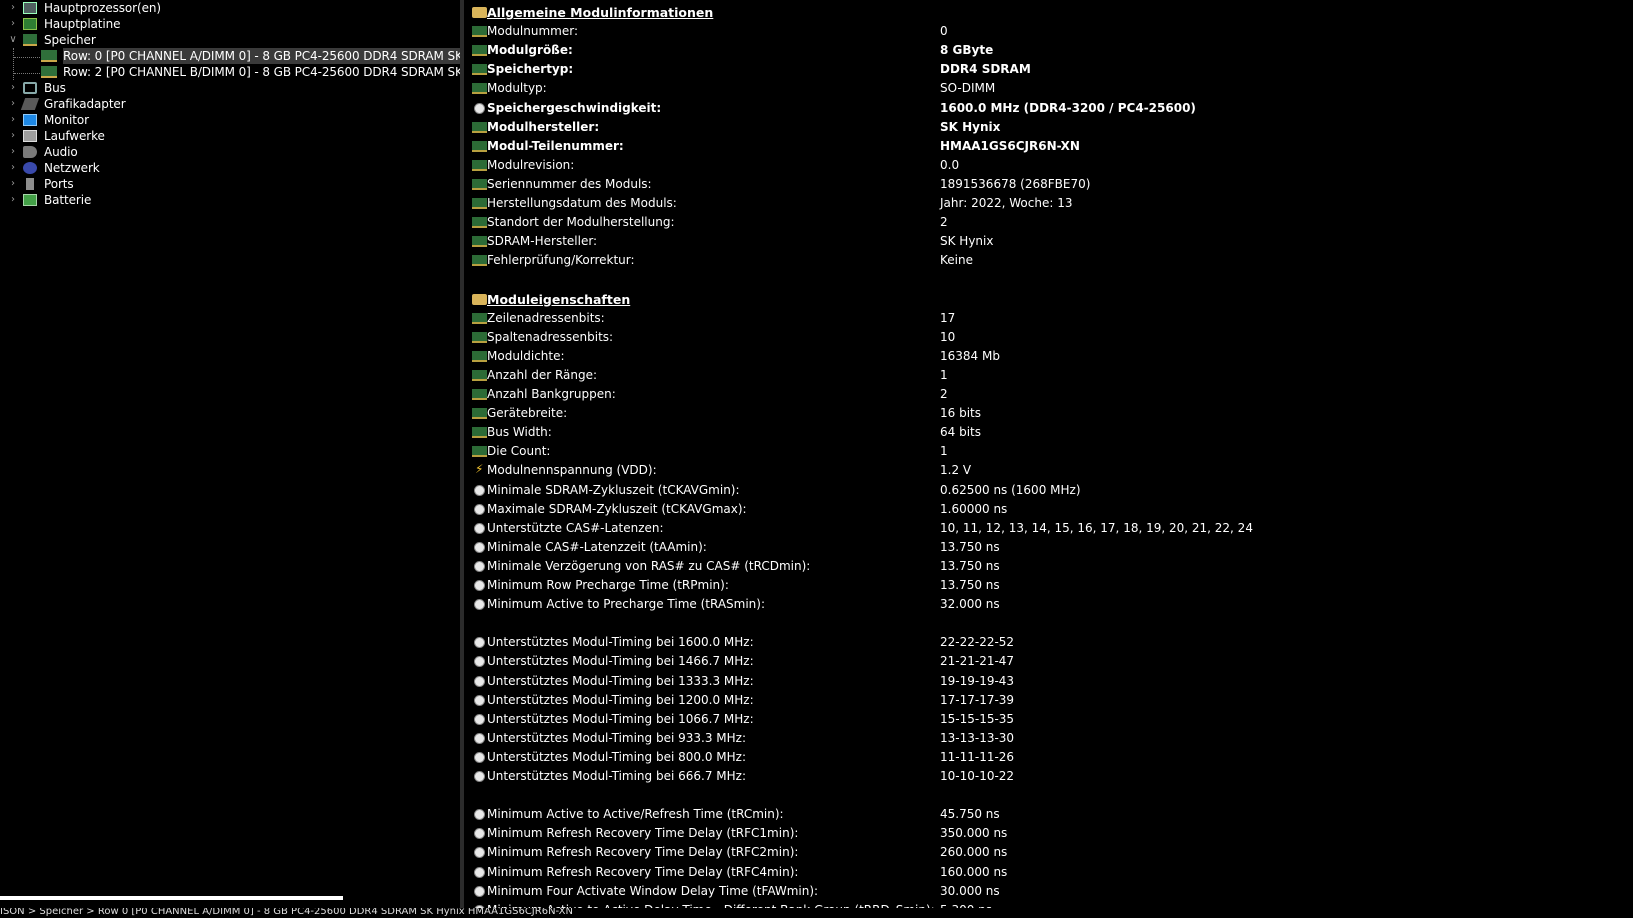 Image resolution: width=1633 pixels, height=918 pixels. What do you see at coordinates (530, 69) in the screenshot?
I see `property-field: Speichertyp:` at bounding box center [530, 69].